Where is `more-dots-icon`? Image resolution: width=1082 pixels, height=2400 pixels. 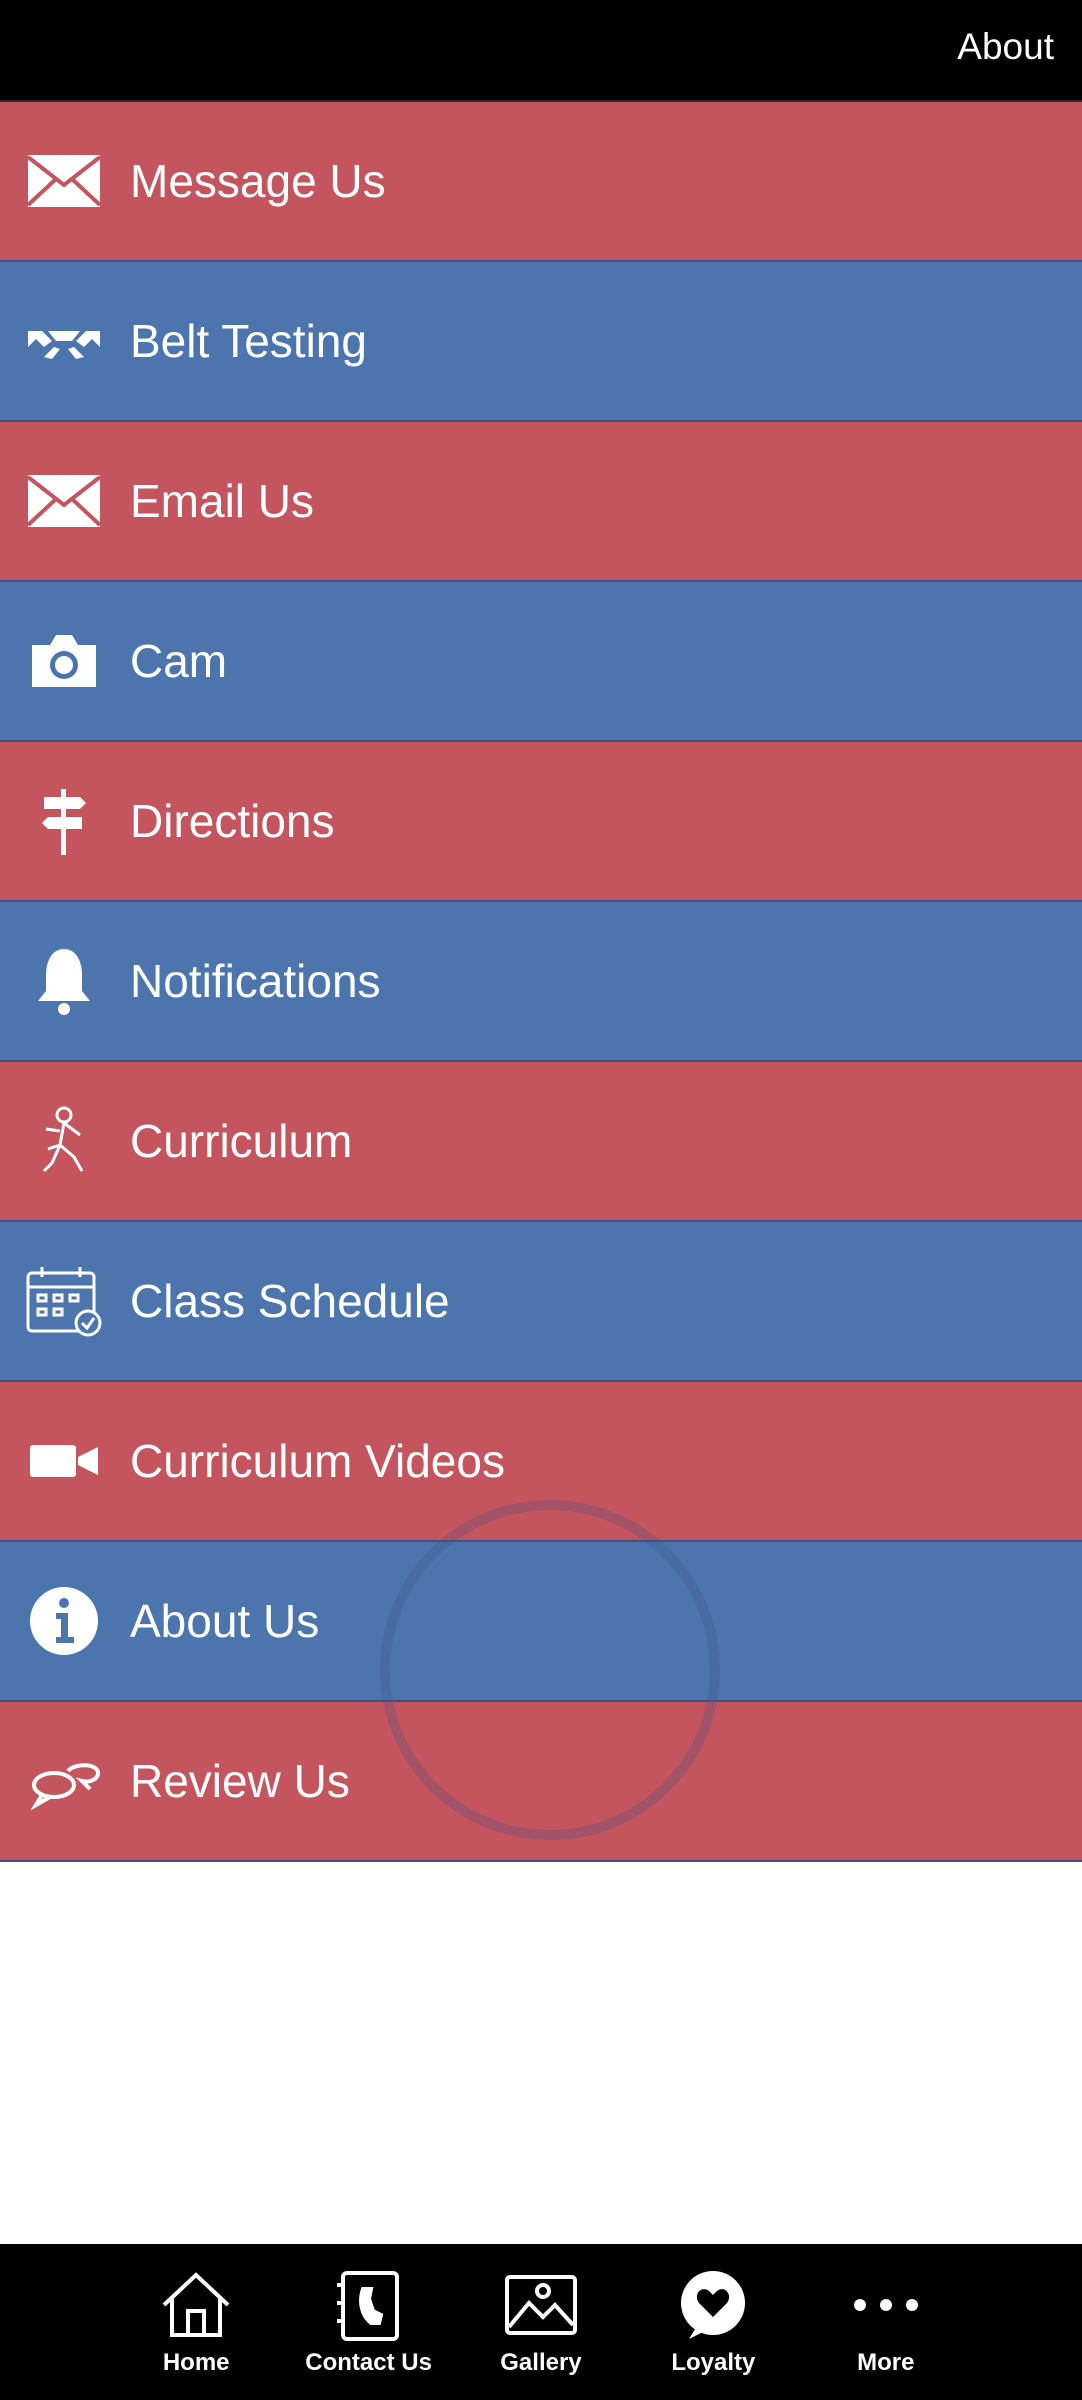
more-dots-icon is located at coordinates (885, 2305).